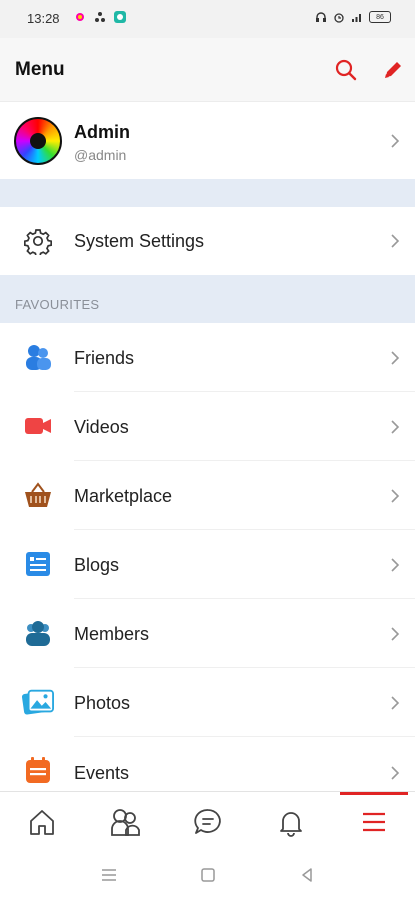  What do you see at coordinates (57, 304) in the screenshot?
I see `section-title: FAVOURITES` at bounding box center [57, 304].